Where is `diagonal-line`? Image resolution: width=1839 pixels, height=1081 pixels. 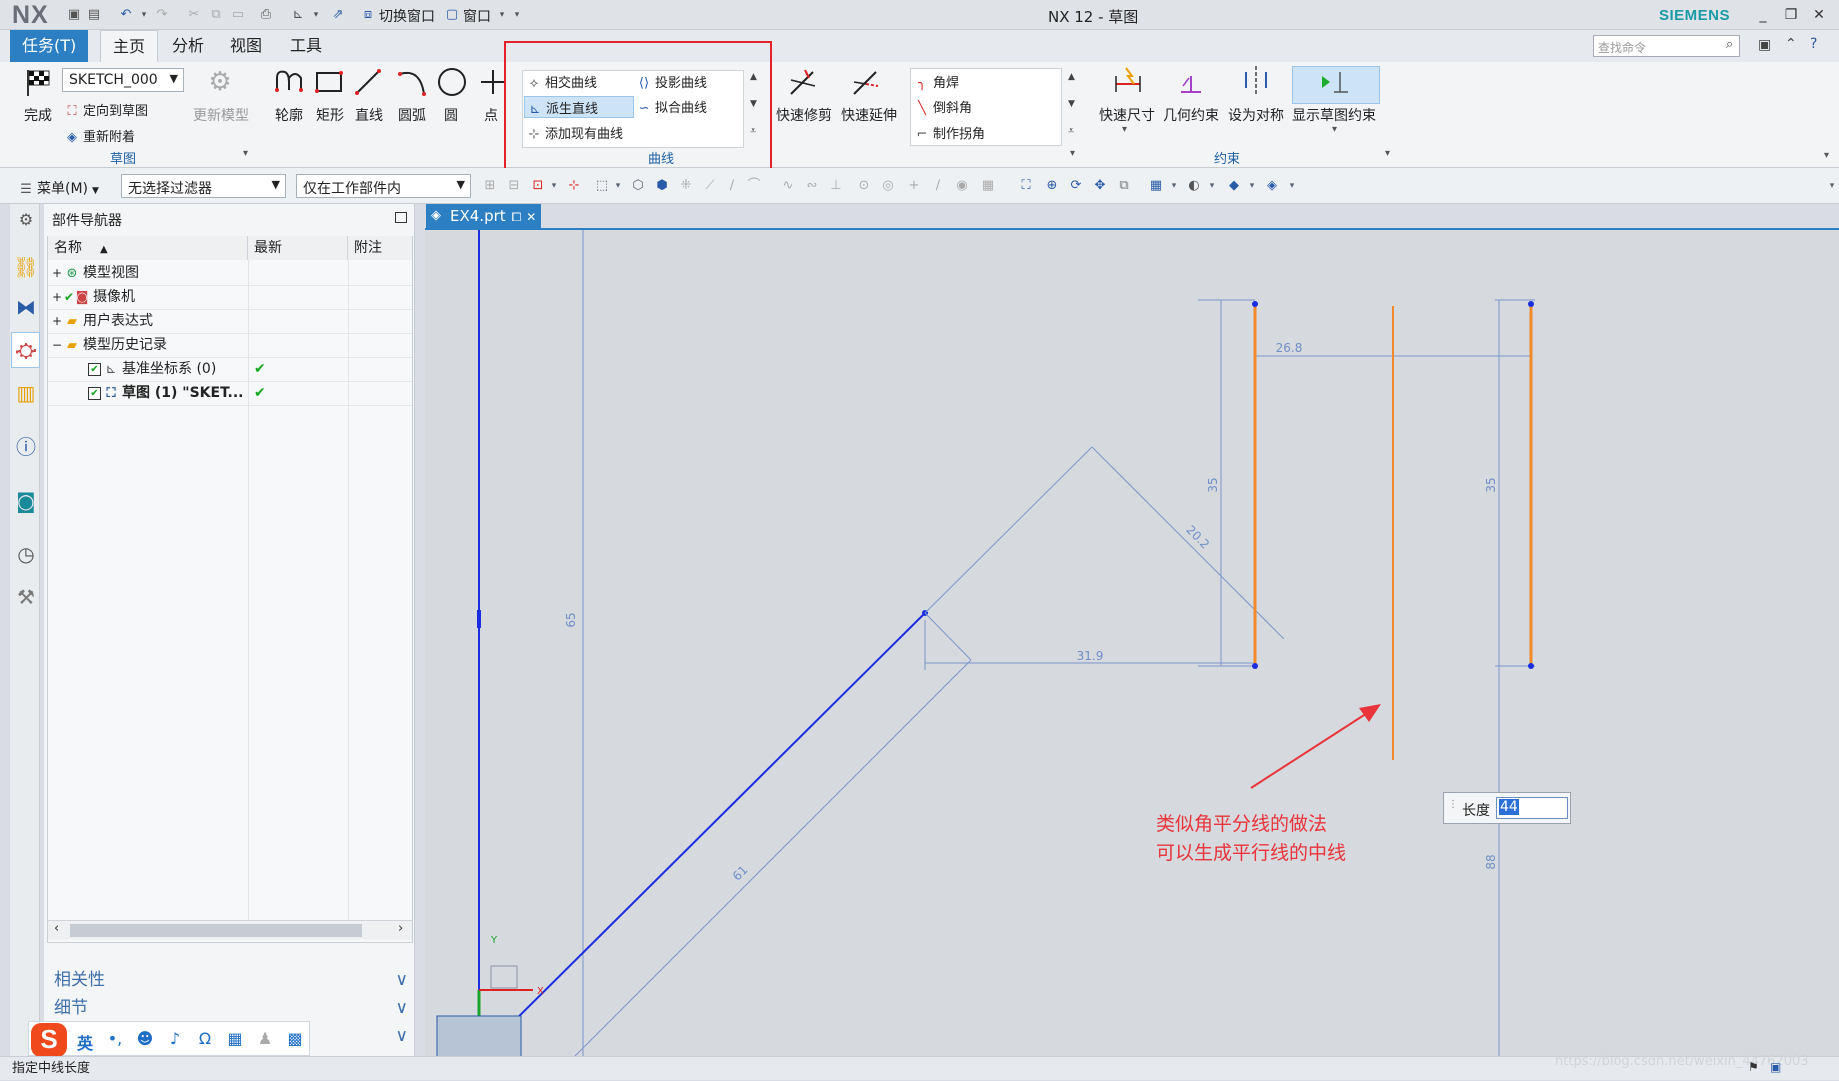
diagonal-line is located at coordinates (702, 834).